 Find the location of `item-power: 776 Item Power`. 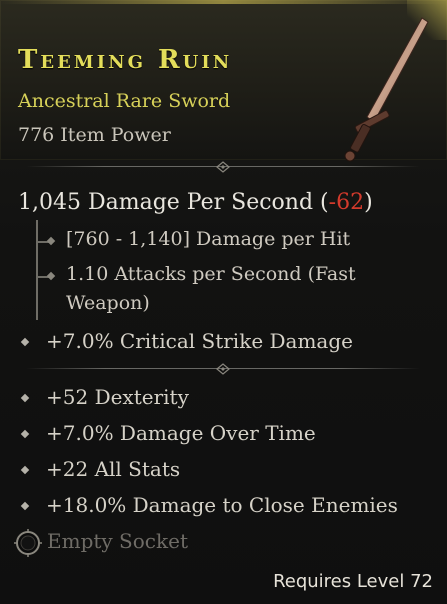

item-power: 776 Item Power is located at coordinates (94, 135).